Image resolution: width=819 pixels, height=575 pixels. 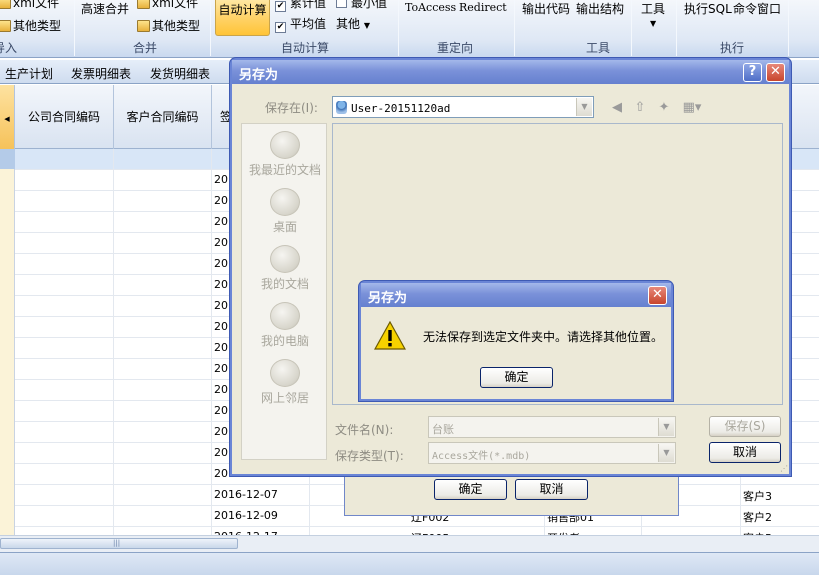 What do you see at coordinates (7, 342) in the screenshot?
I see `row-indicator-column` at bounding box center [7, 342].